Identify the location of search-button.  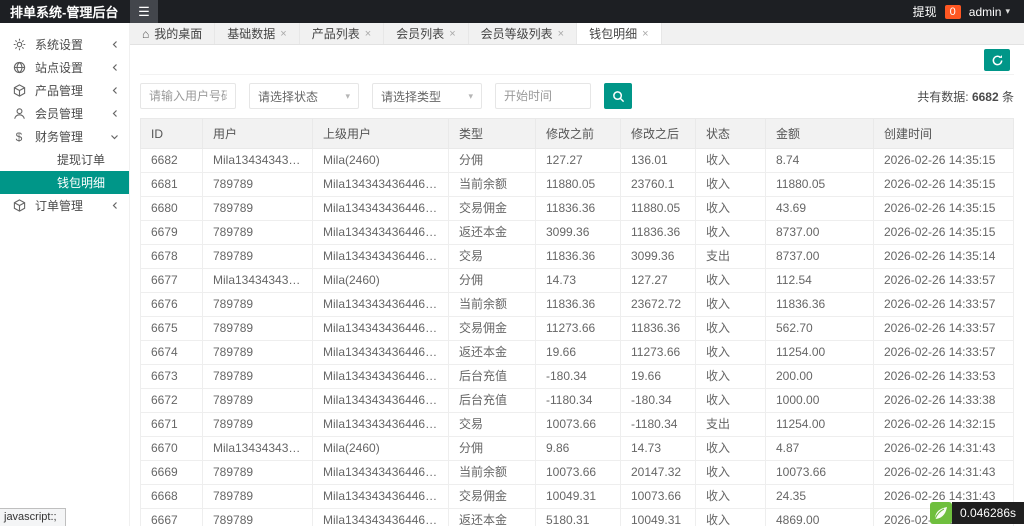
(618, 96).